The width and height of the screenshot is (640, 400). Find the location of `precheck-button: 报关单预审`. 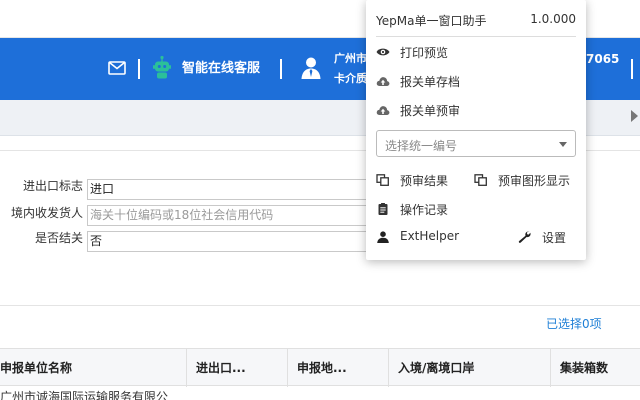

precheck-button: 报关单预审 is located at coordinates (436, 110).